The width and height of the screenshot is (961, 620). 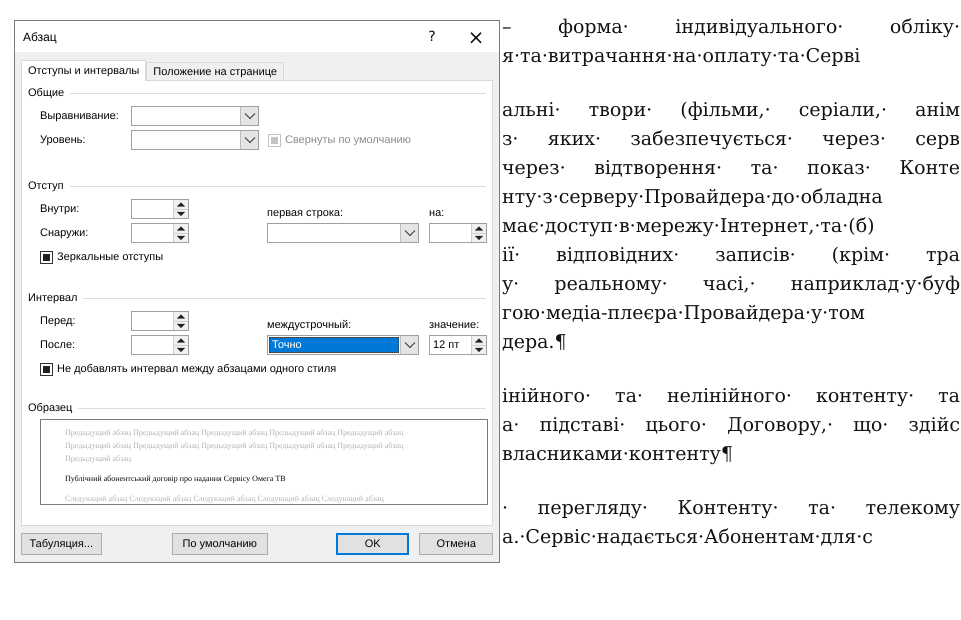 I want to click on text-line: а· підставі· цього· Договору,· що· здійс, so click(x=731, y=425).